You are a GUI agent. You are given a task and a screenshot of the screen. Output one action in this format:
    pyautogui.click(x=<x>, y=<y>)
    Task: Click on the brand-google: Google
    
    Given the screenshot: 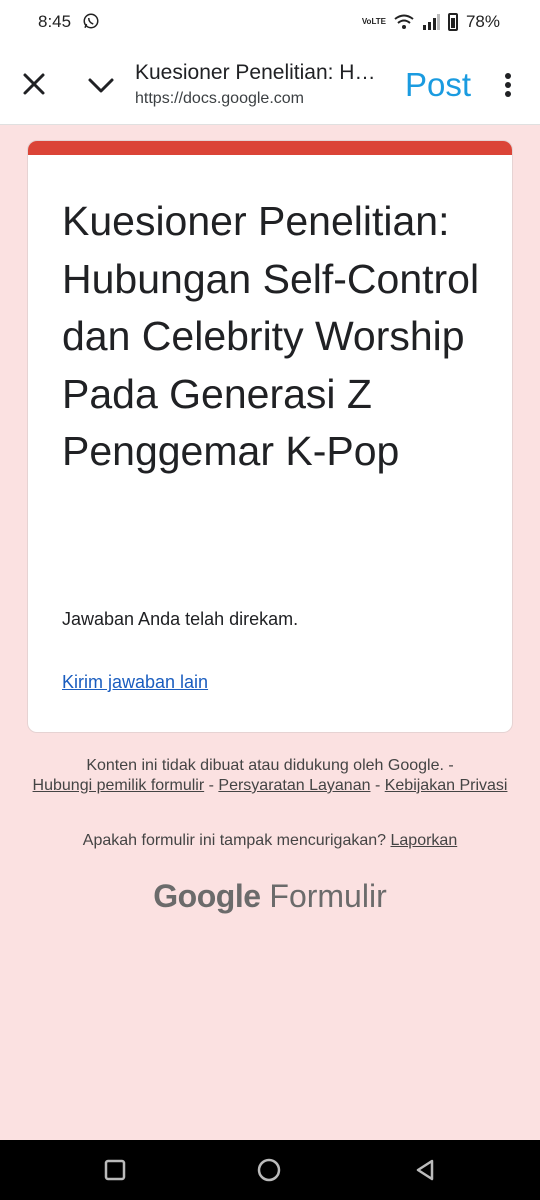 What is the action you would take?
    pyautogui.click(x=207, y=896)
    